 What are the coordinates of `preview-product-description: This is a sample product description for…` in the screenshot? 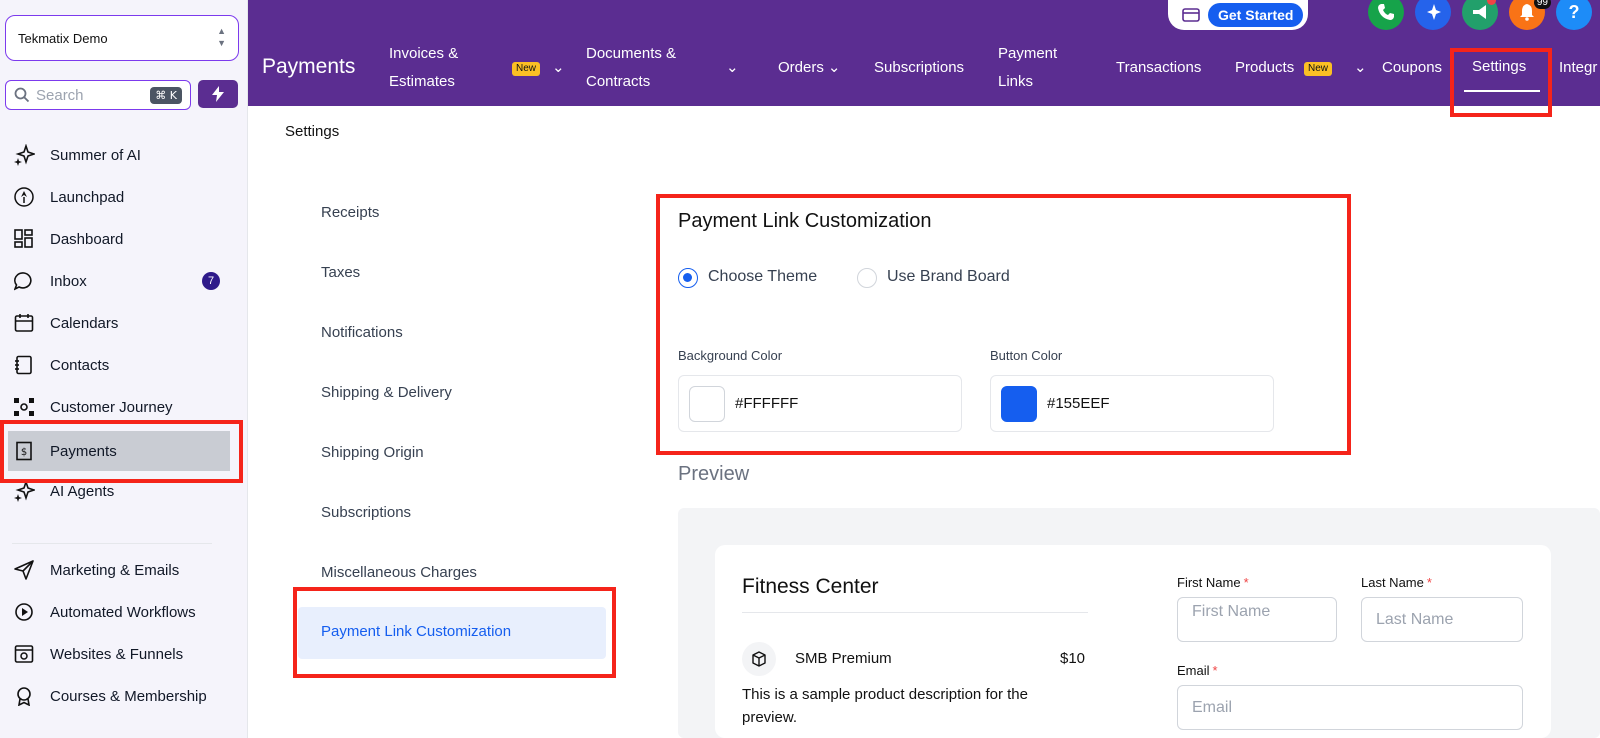 It's located at (885, 706).